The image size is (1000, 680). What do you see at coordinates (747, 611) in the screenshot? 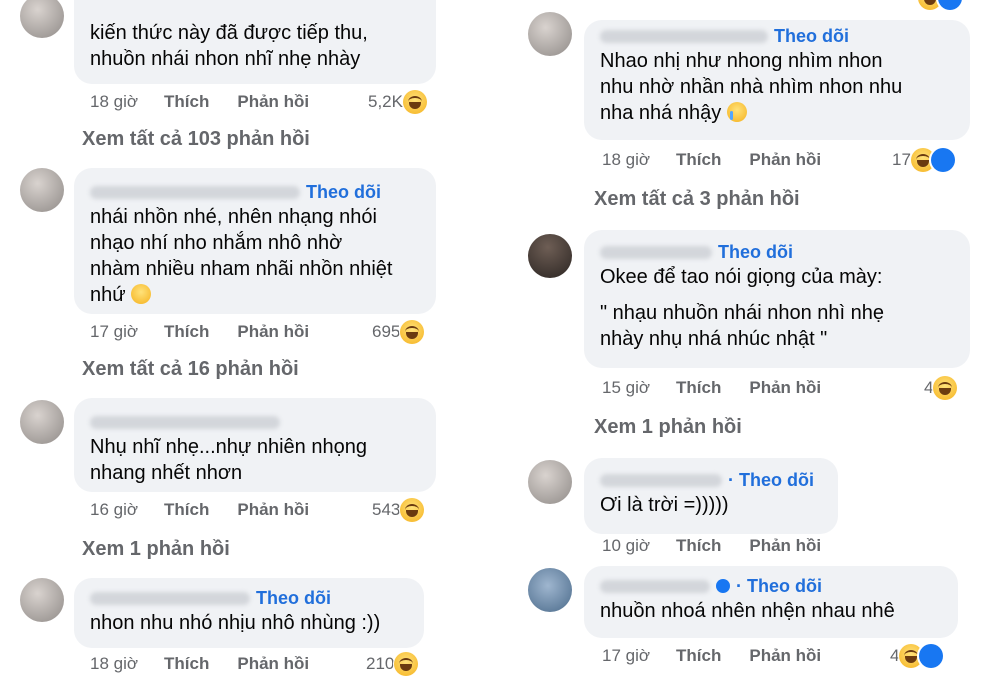
I see `comment-text: nhuồn nhoá nhên nhện nhau nhê` at bounding box center [747, 611].